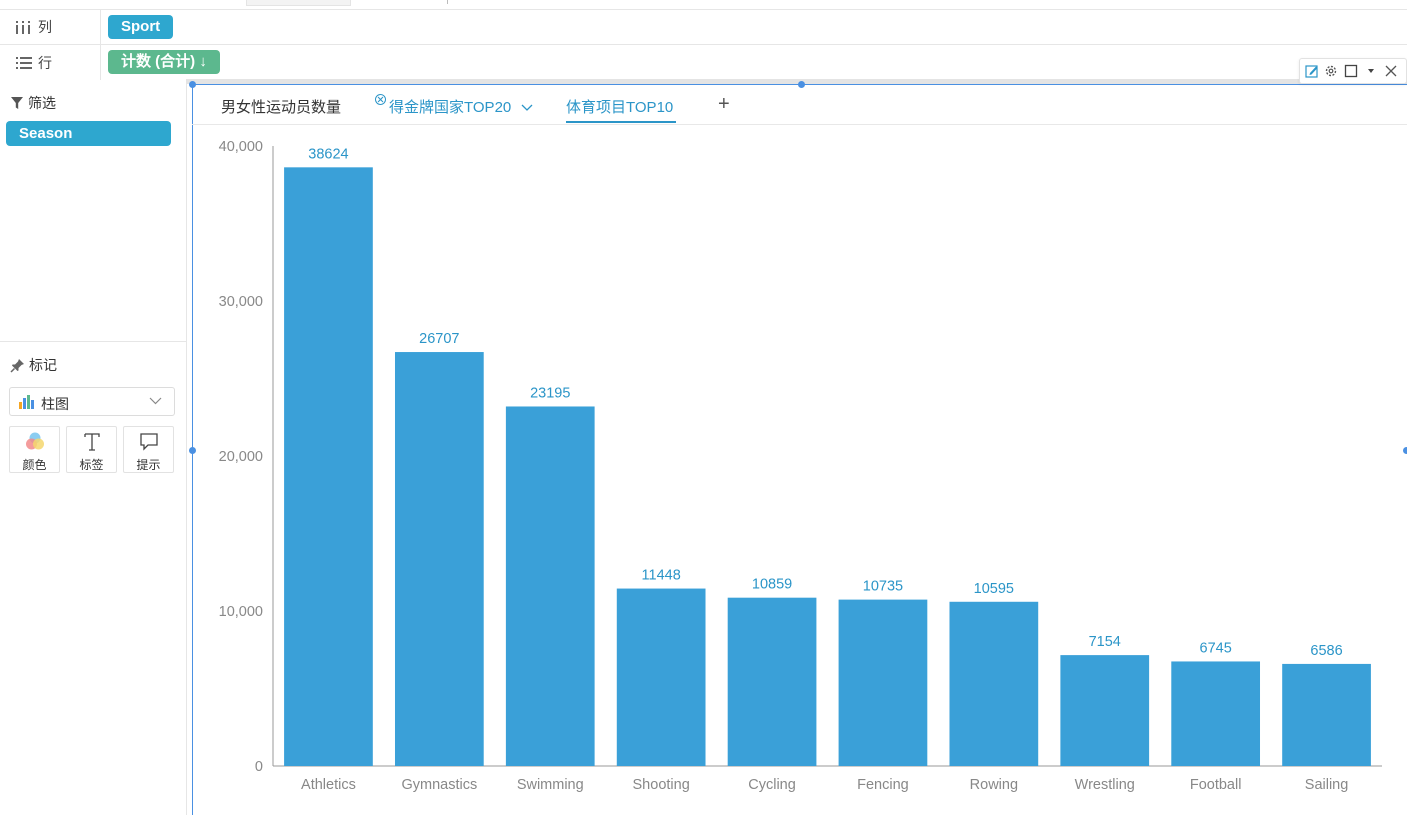 This screenshot has height=815, width=1407. What do you see at coordinates (380, 99) in the screenshot?
I see `close-circle-icon` at bounding box center [380, 99].